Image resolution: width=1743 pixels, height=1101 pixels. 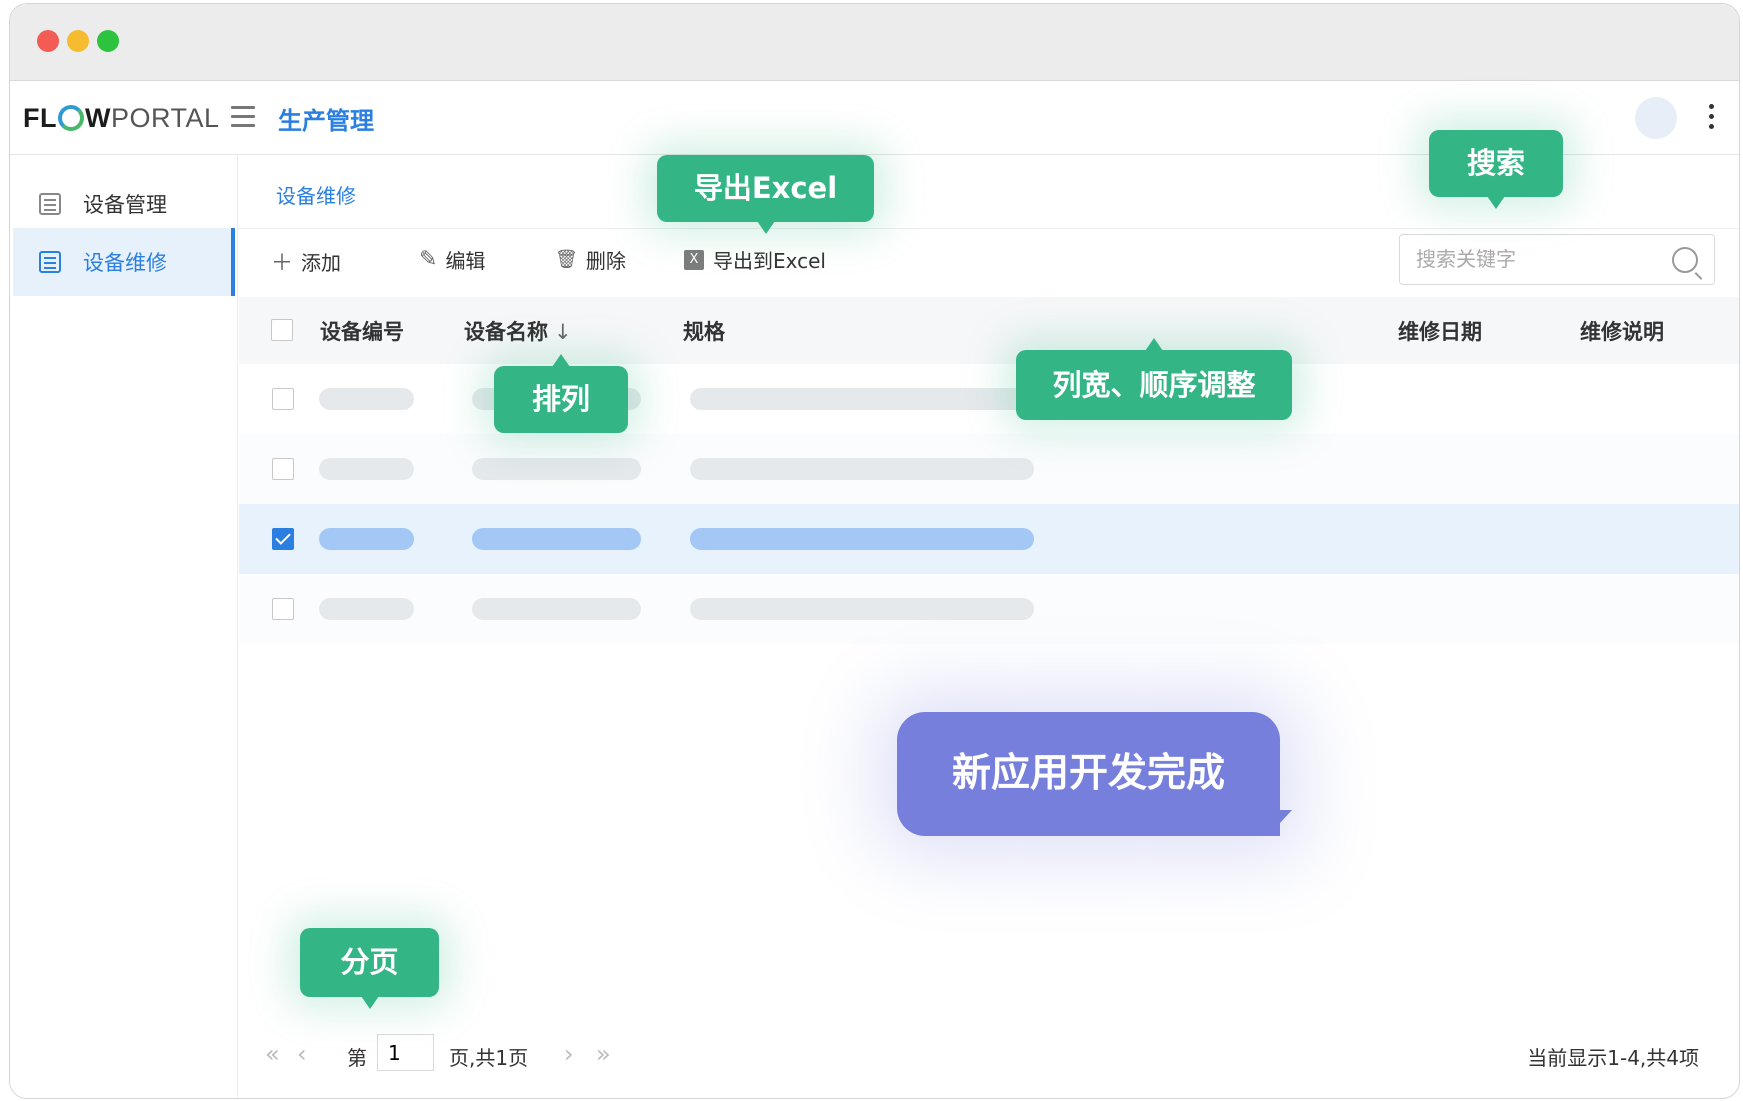 What do you see at coordinates (108, 41) in the screenshot?
I see `zoom-window-button` at bounding box center [108, 41].